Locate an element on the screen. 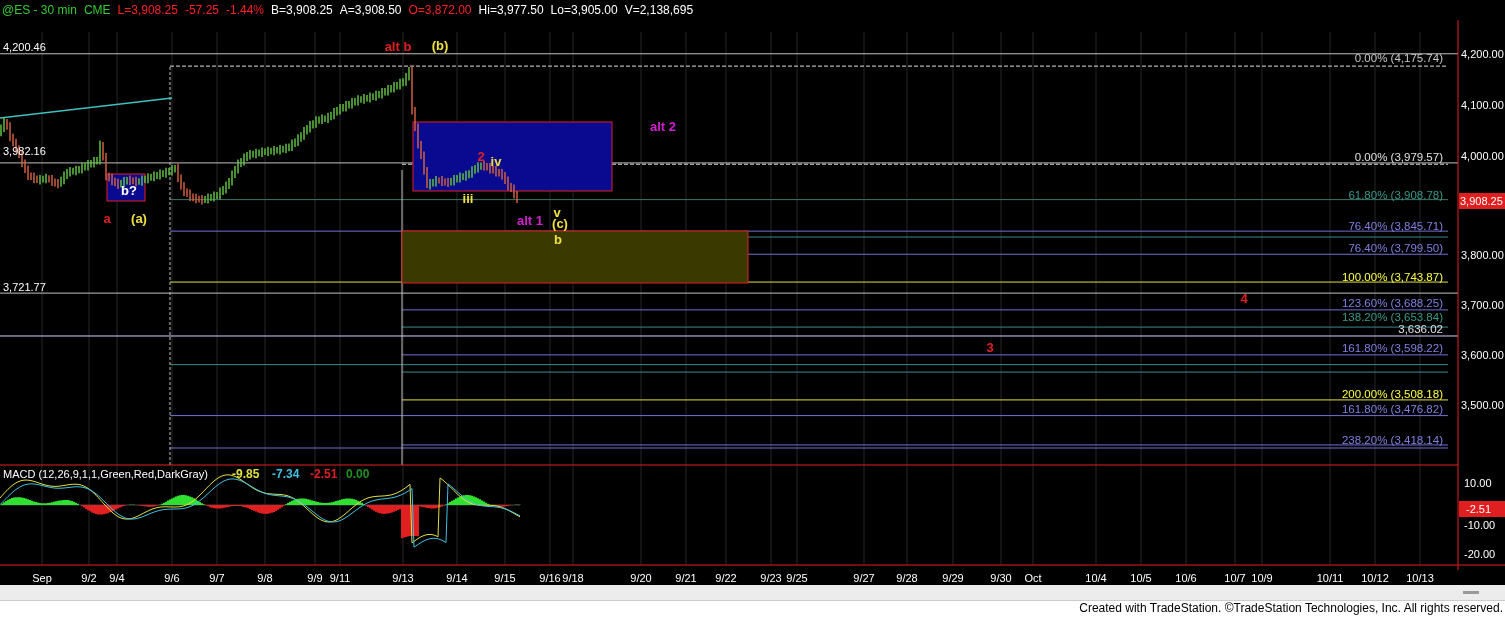  level-label: 0.00% (4,175.74) is located at coordinates (1398, 58).